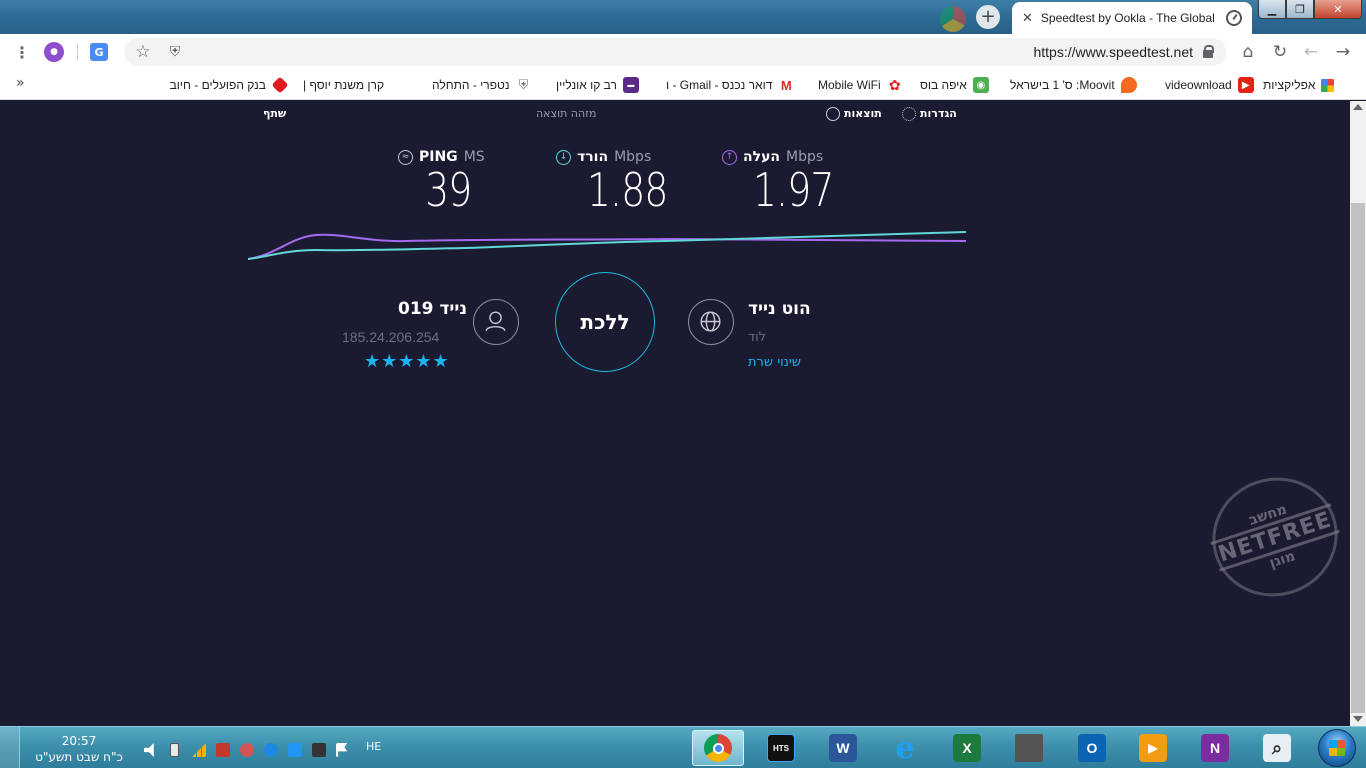 This screenshot has width=1366, height=768. Describe the element at coordinates (175, 52) in the screenshot. I see `extension-icon: ⛨` at that location.